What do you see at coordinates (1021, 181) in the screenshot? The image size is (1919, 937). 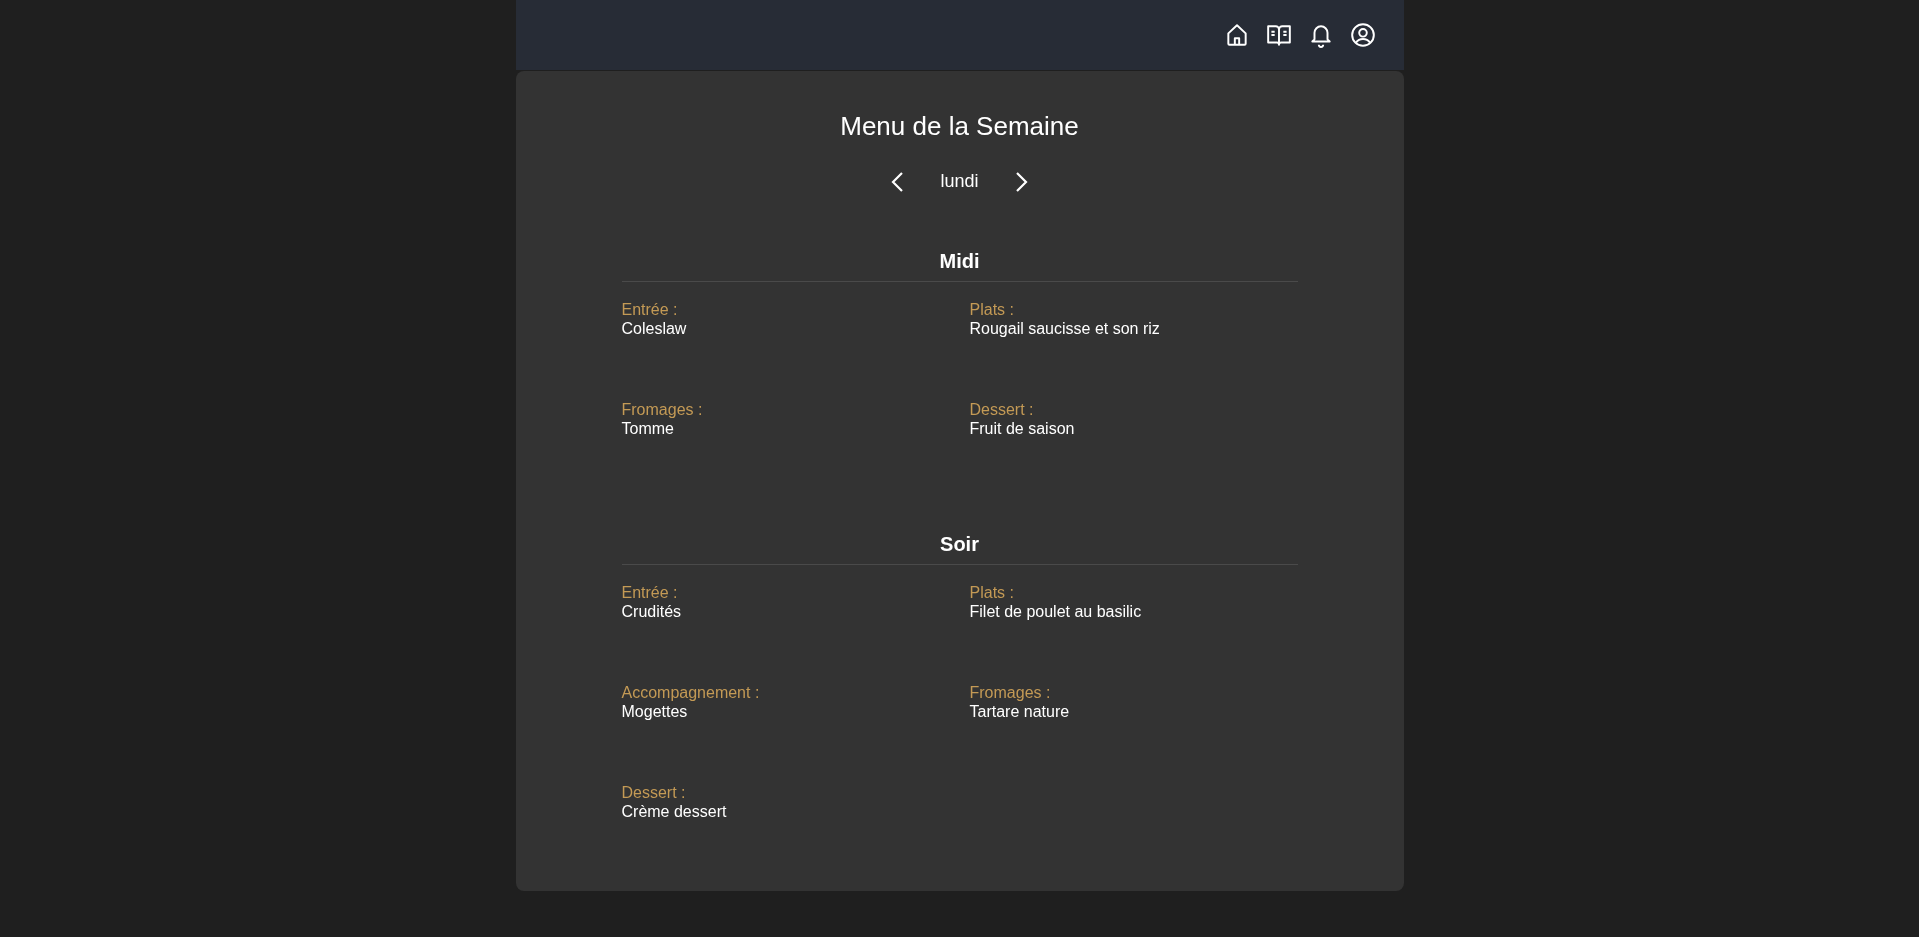 I see `next-day-button` at bounding box center [1021, 181].